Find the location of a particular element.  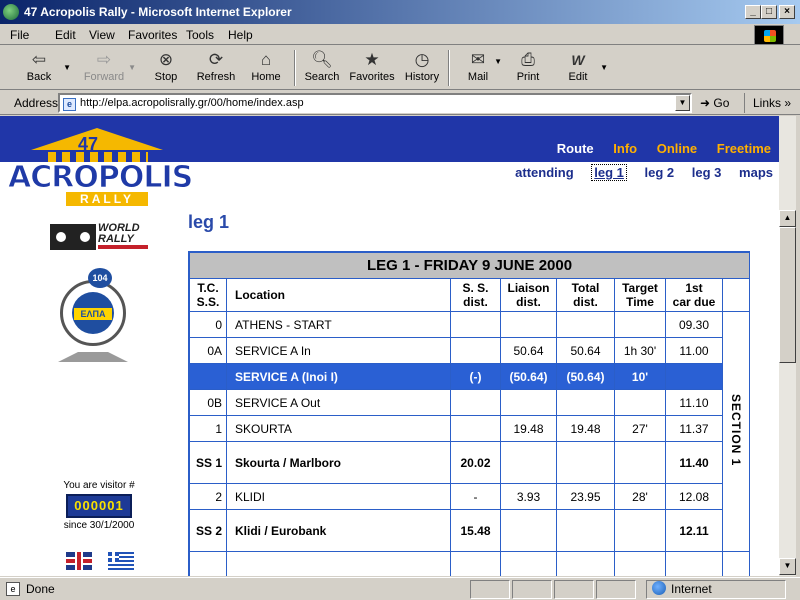

search-button: 🔍︎ Search is located at coordinates (322, 69).